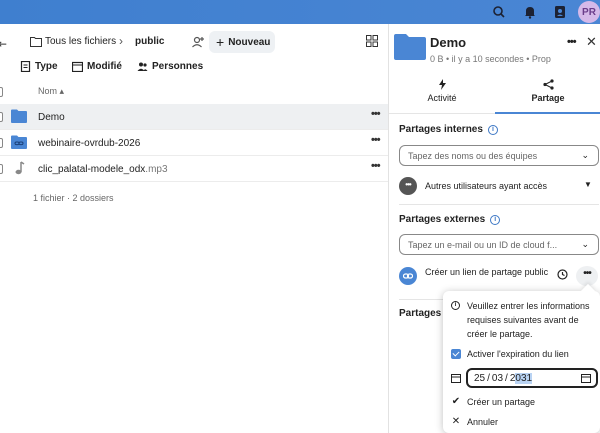  Describe the element at coordinates (480, 378) in the screenshot. I see `date-day: 25` at that location.